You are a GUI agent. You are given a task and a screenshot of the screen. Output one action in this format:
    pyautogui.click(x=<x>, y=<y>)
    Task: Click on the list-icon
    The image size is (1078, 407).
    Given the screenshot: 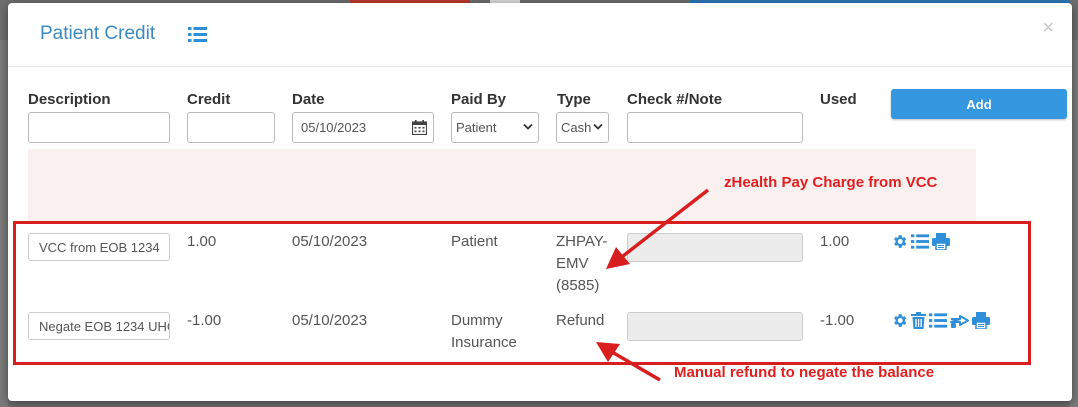 What is the action you would take?
    pyautogui.click(x=197, y=34)
    